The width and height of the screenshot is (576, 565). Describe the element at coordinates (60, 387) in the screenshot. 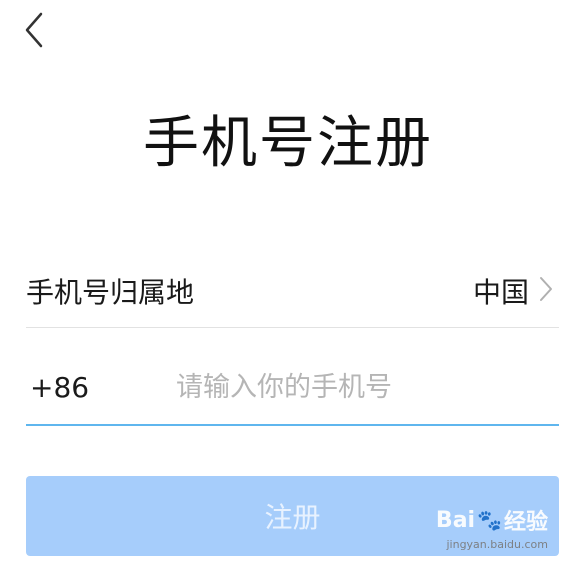

I see `country-code: +86` at that location.